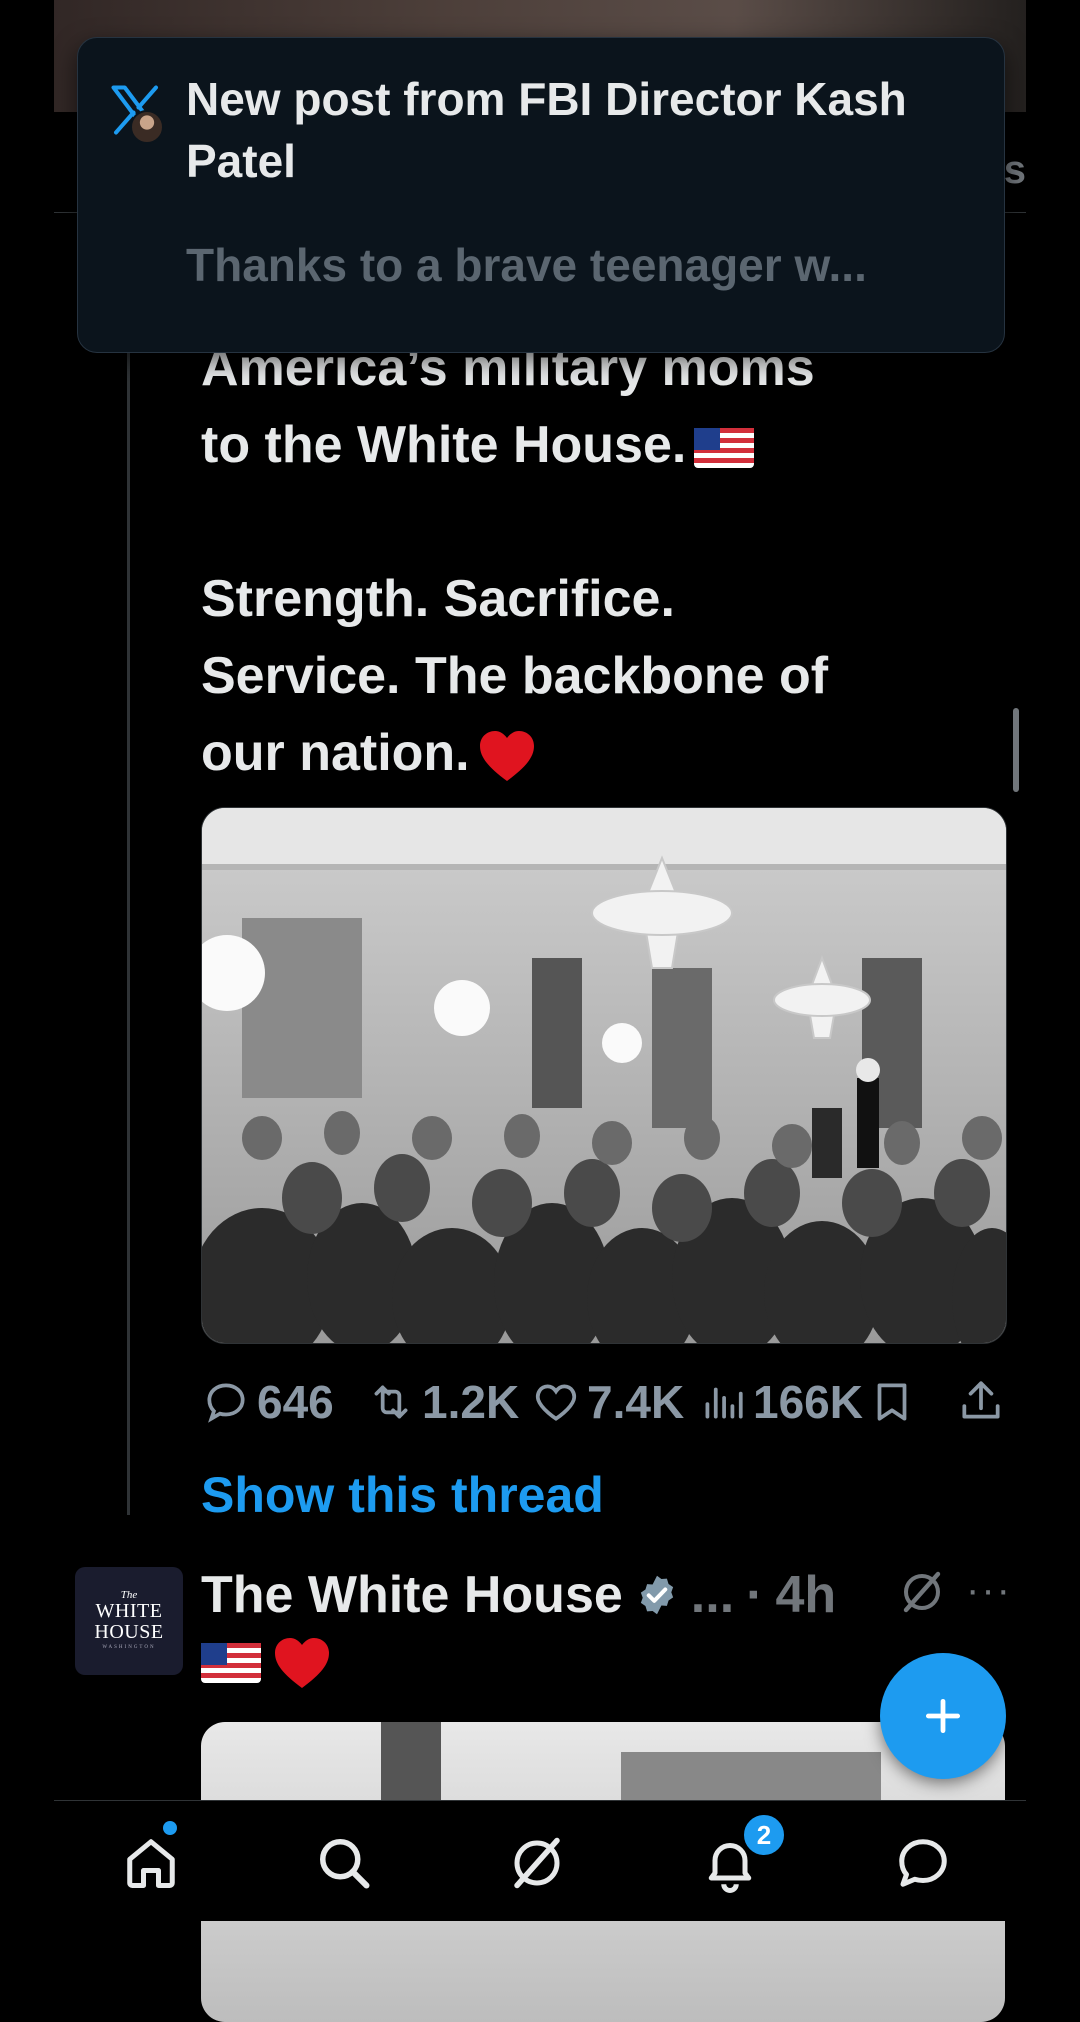 The image size is (1080, 2022). I want to click on reply-button: 646, so click(267, 1402).